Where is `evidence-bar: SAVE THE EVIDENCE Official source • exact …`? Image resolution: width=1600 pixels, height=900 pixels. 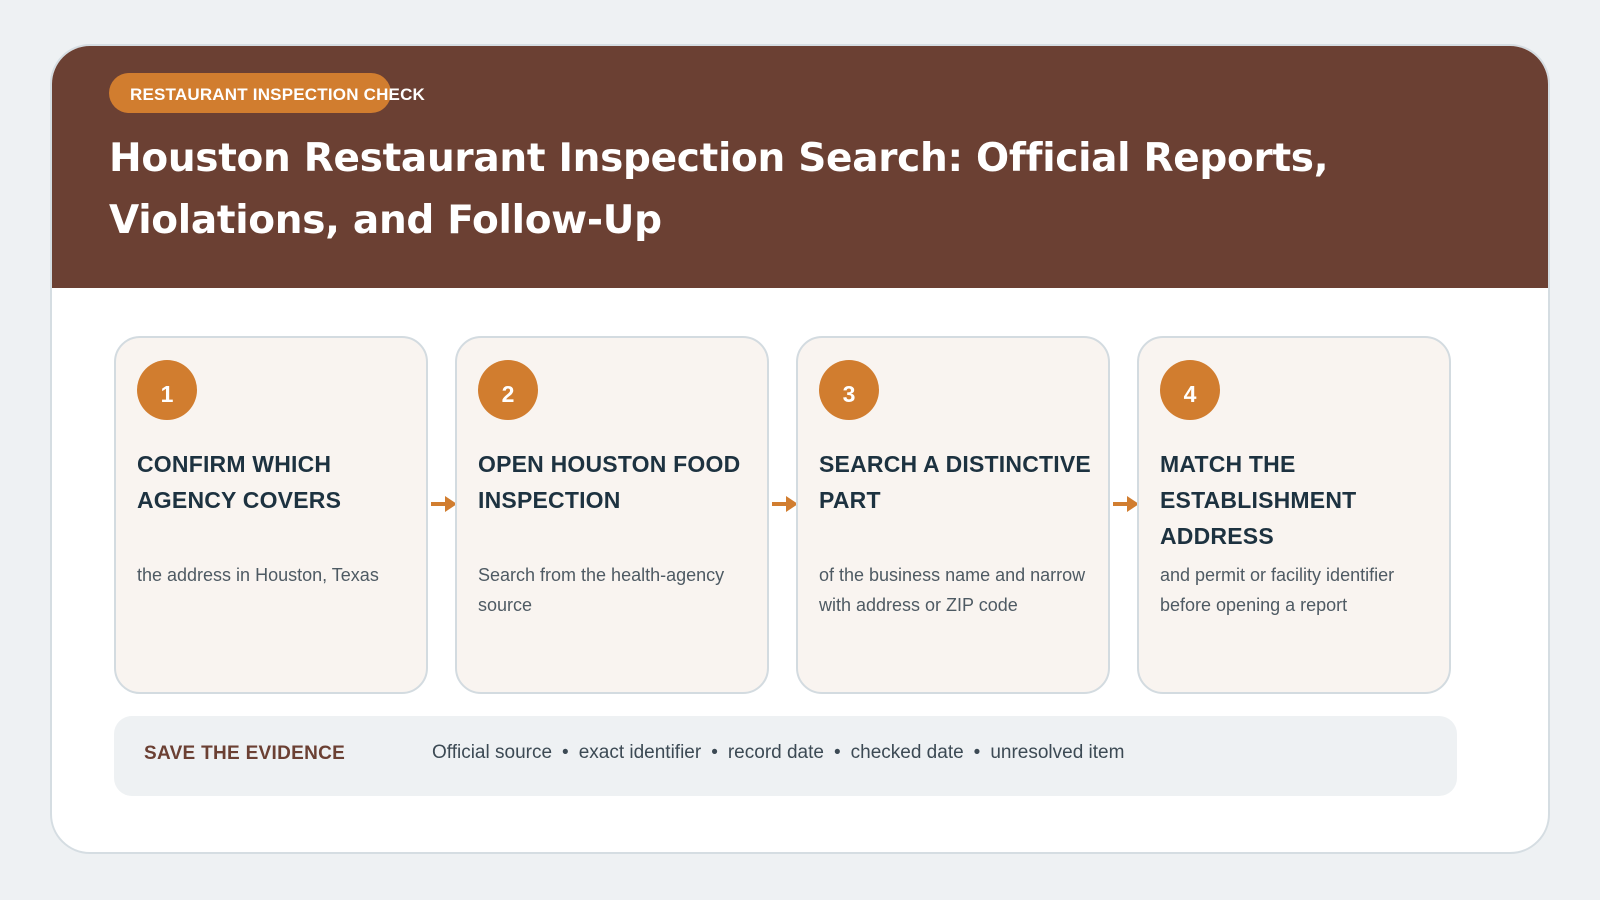 evidence-bar: SAVE THE EVIDENCE Official source • exact … is located at coordinates (785, 756).